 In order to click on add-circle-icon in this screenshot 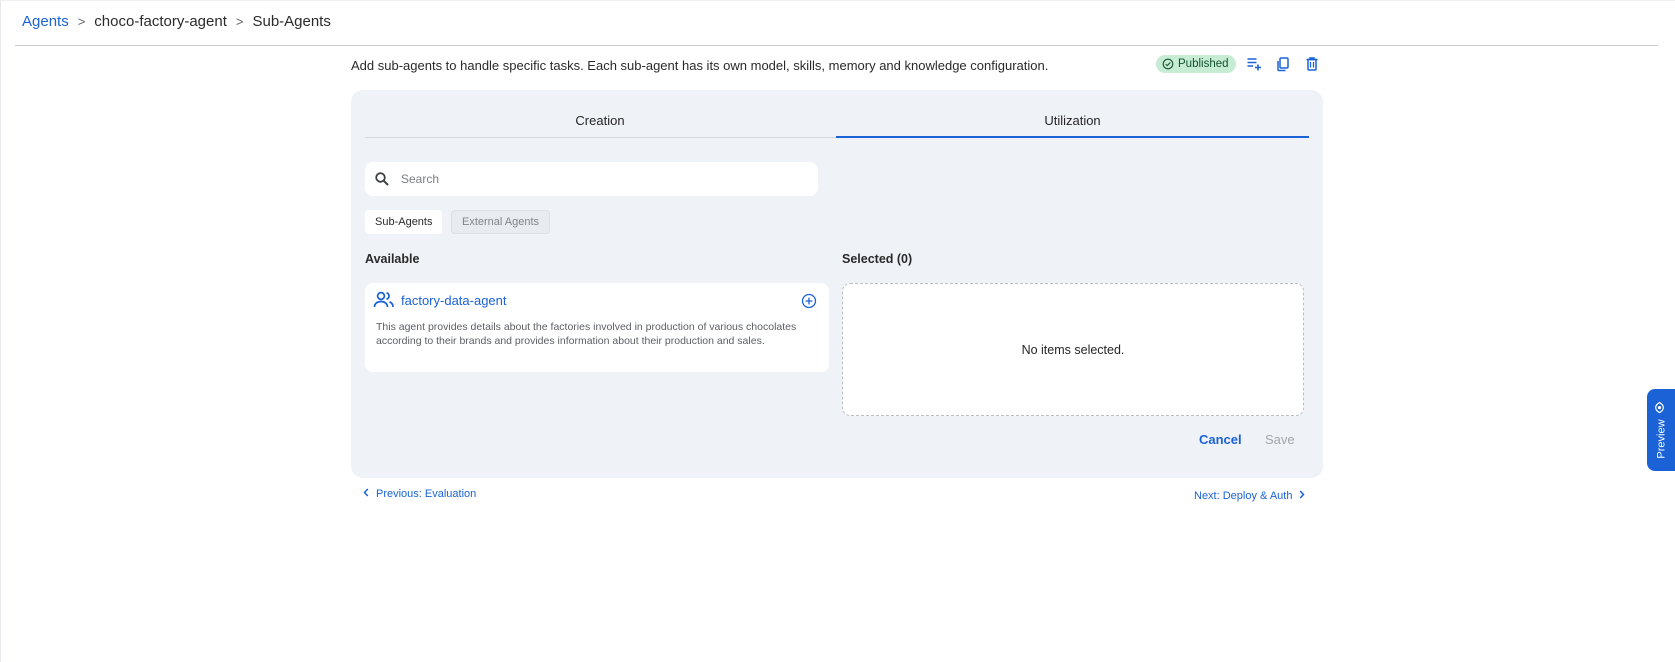, I will do `click(809, 301)`.